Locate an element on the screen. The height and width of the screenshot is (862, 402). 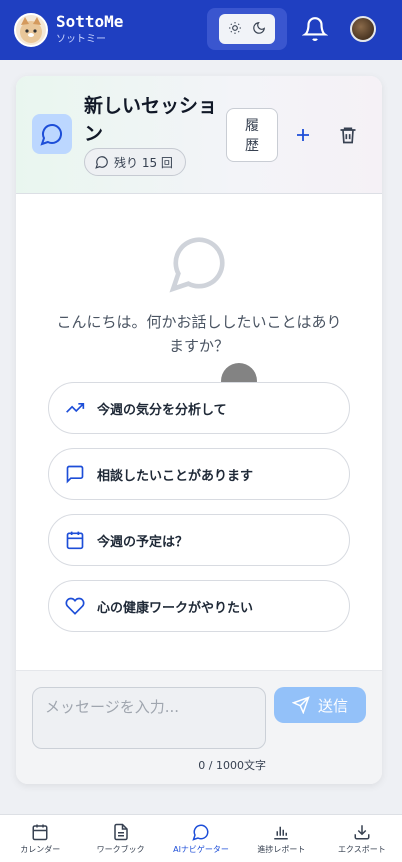
suggestion-schedule: 今週の予定は？ is located at coordinates (199, 540).